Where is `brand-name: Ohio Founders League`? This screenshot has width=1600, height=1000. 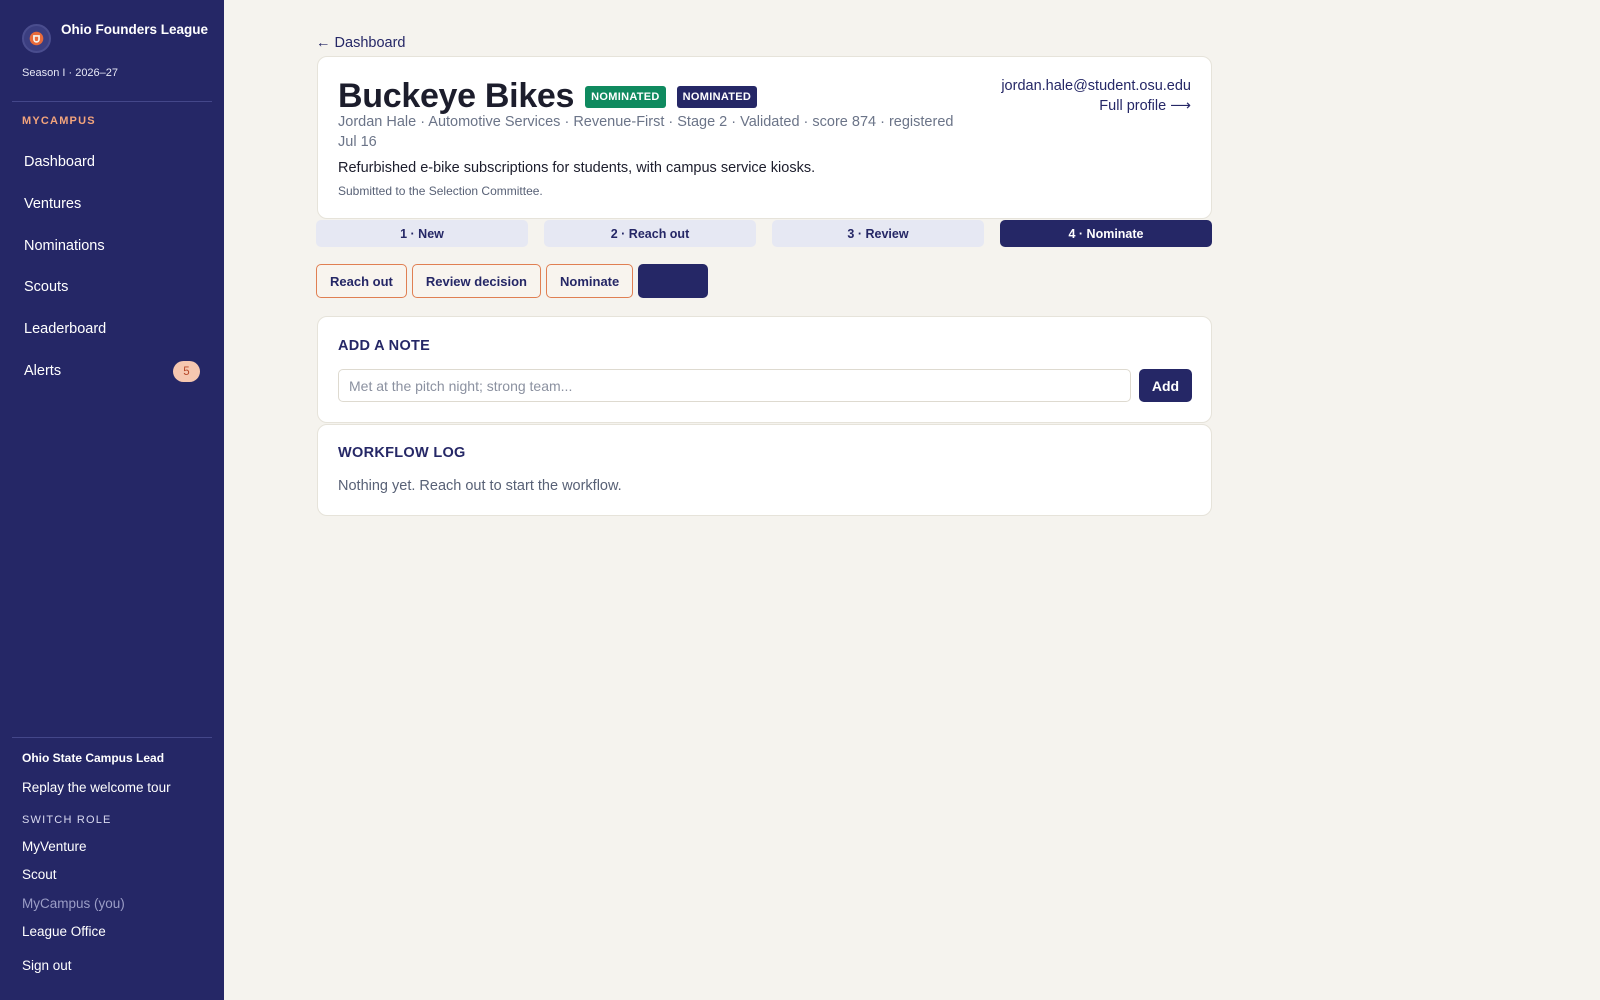 brand-name: Ohio Founders League is located at coordinates (135, 29).